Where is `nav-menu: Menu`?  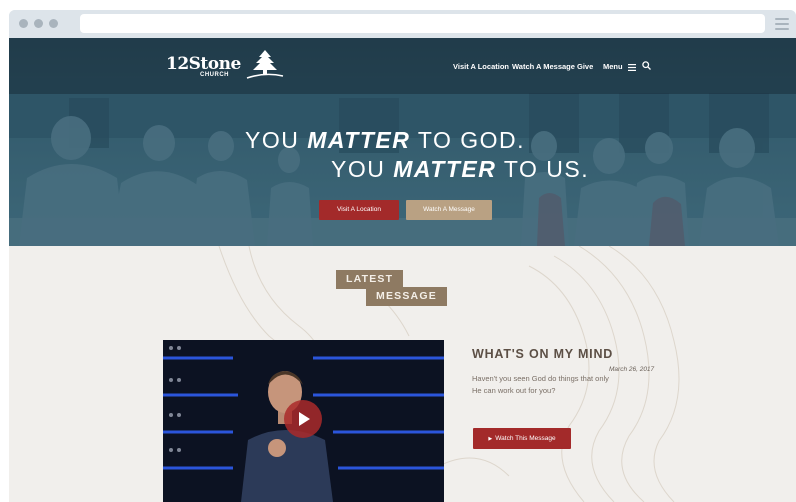 nav-menu: Menu is located at coordinates (619, 66).